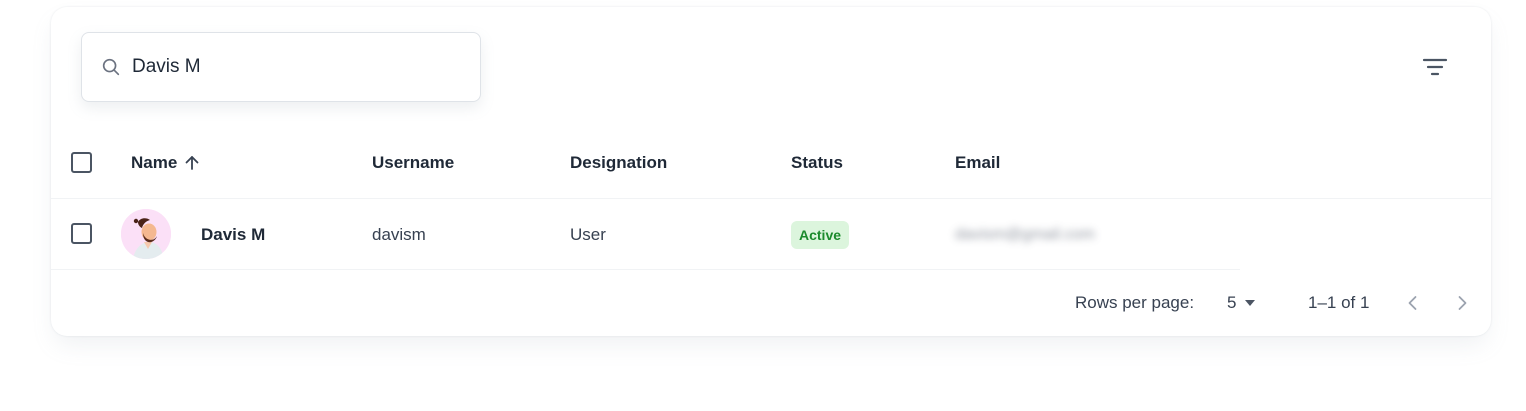 This screenshot has height=411, width=1526. I want to click on column-header-label: Username, so click(413, 162).